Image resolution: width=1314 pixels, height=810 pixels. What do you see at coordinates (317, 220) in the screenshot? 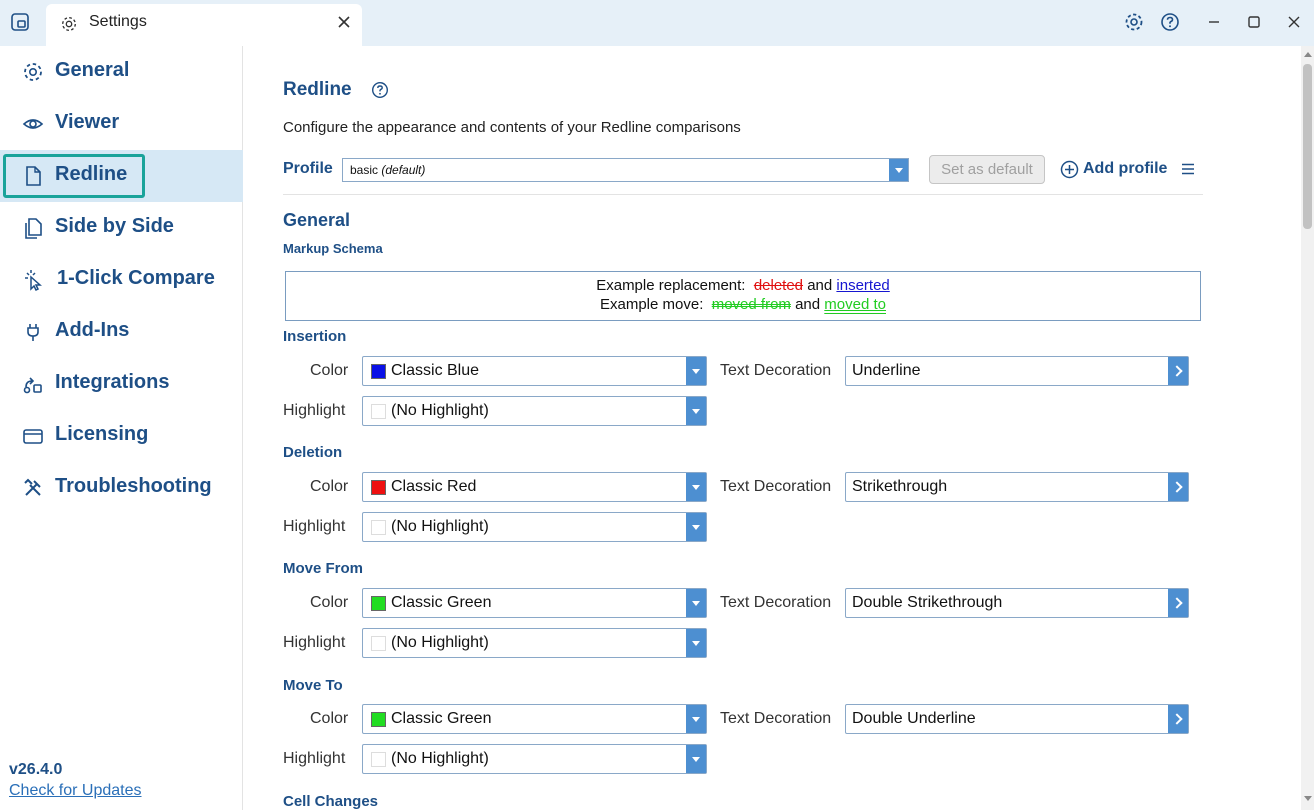
I see `section-title-general: General` at bounding box center [317, 220].